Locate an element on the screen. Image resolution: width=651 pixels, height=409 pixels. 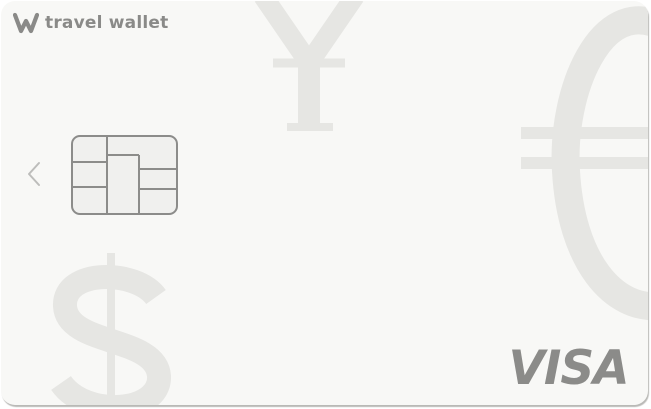
wallet-w-icon is located at coordinates (26, 23).